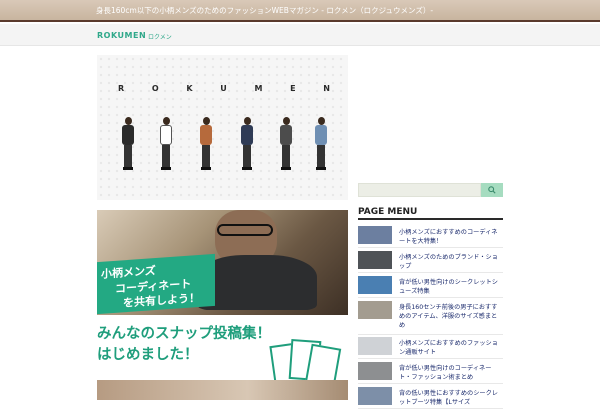 Image resolution: width=600 pixels, height=409 pixels. What do you see at coordinates (160, 36) in the screenshot?
I see `site-logo-subtitle: ロクメン` at bounding box center [160, 36].